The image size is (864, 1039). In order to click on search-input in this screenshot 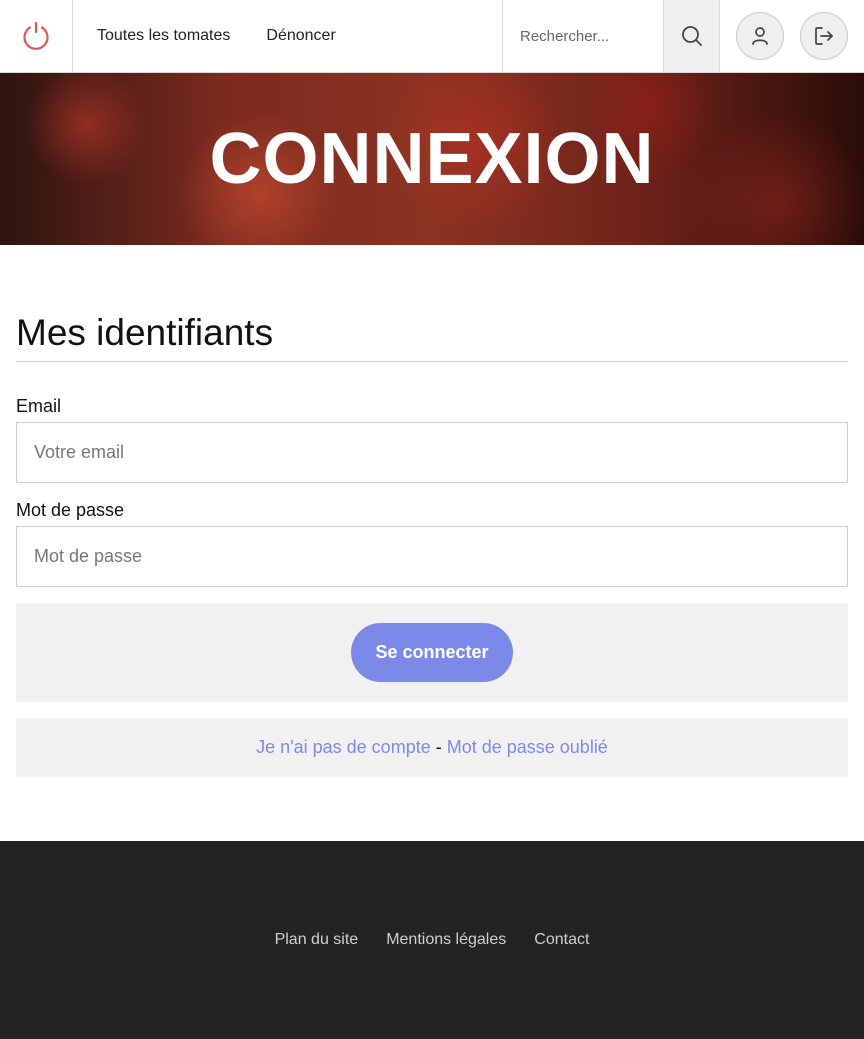, I will do `click(583, 36)`.